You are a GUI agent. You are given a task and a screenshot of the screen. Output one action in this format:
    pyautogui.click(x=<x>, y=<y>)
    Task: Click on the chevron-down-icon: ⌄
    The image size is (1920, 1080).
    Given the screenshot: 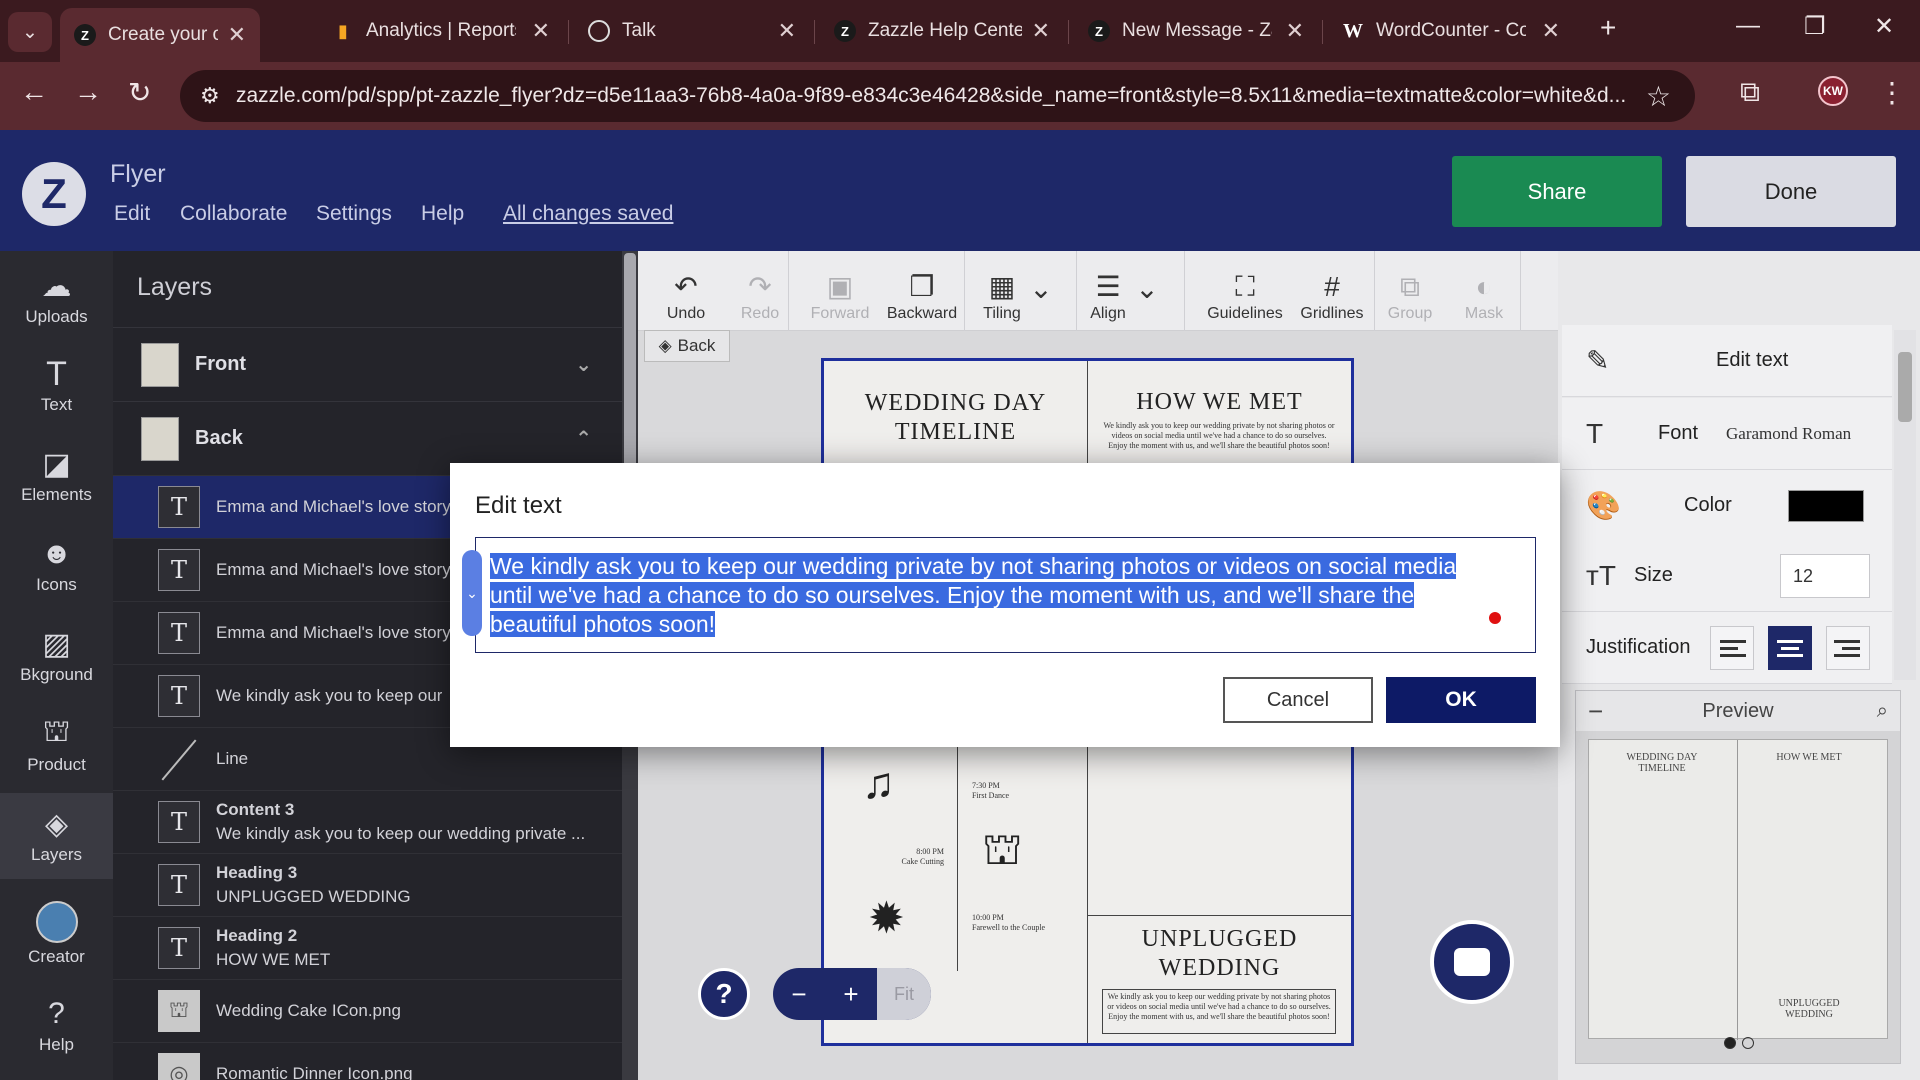 What is the action you would take?
    pyautogui.click(x=1041, y=288)
    